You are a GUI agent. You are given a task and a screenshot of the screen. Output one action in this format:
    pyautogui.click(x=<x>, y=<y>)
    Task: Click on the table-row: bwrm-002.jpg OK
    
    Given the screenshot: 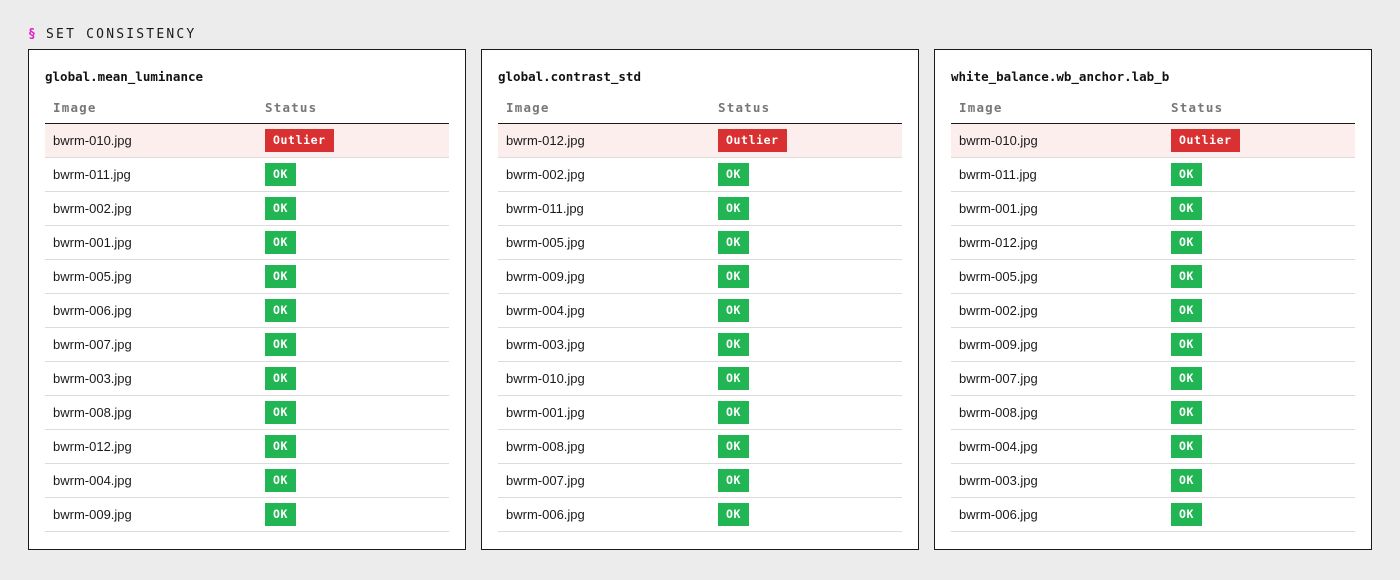 What is the action you would take?
    pyautogui.click(x=1153, y=311)
    